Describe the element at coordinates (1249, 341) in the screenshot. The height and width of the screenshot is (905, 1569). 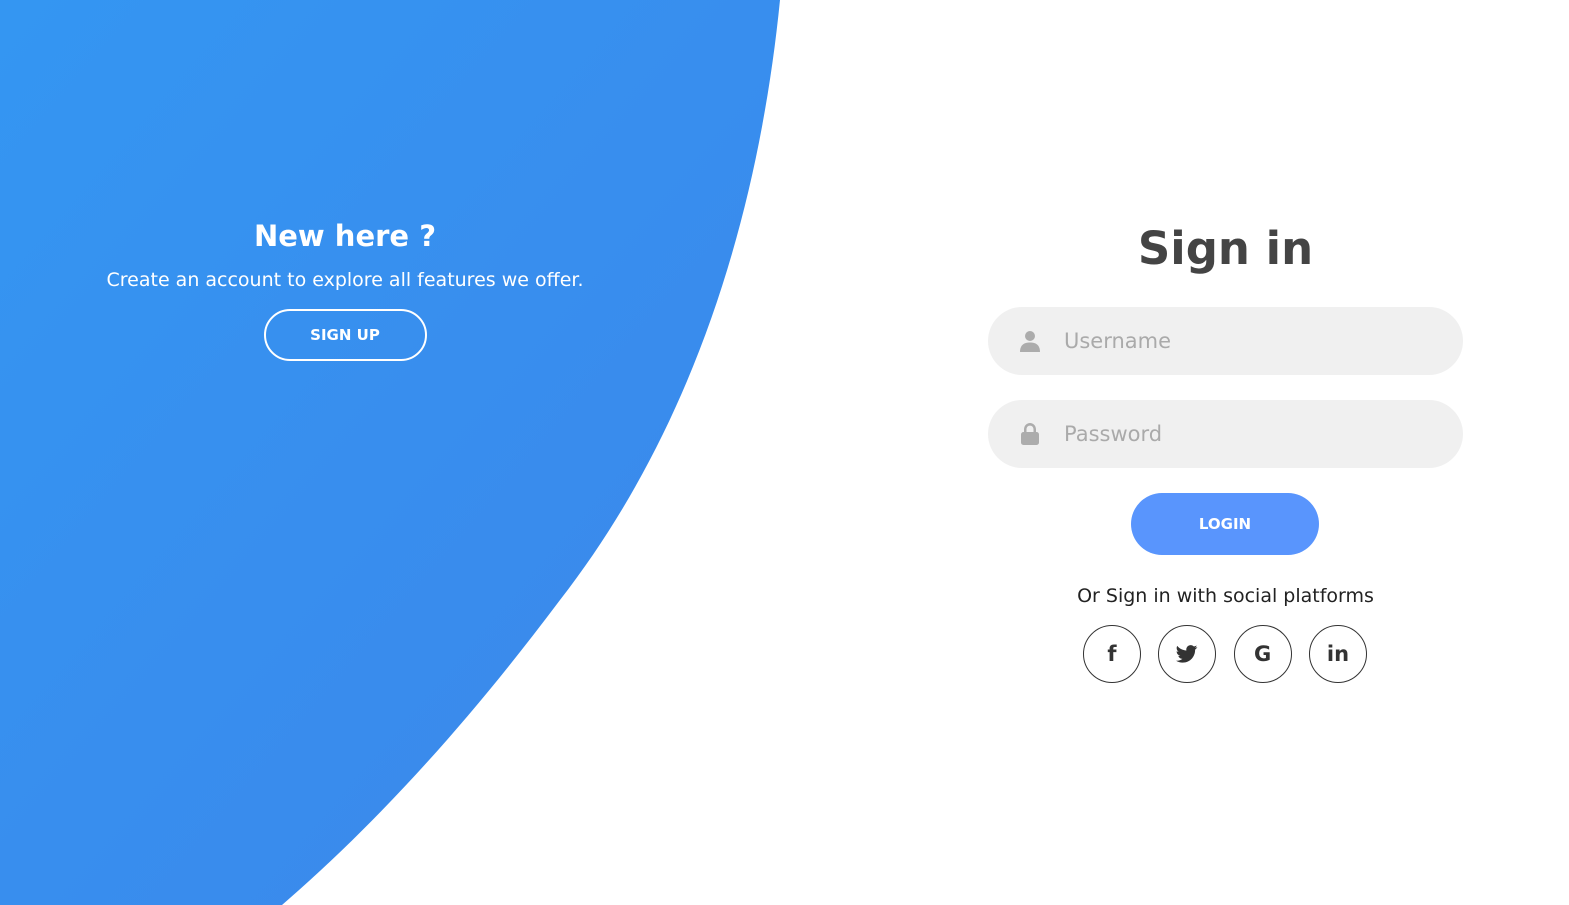
I see `username-input` at that location.